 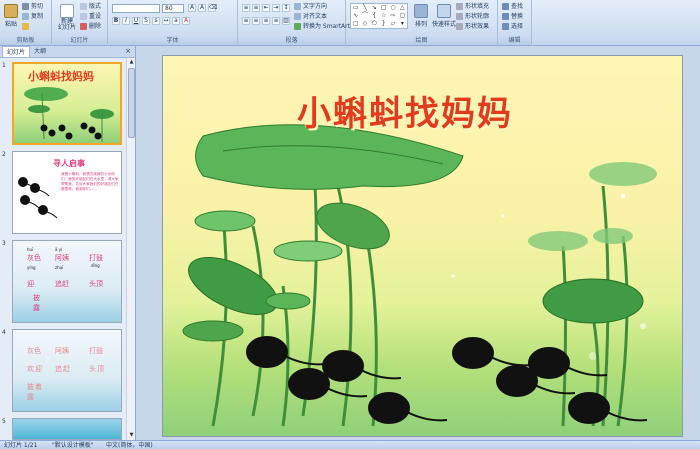 I want to click on slide-counter: 幻灯片 1/21, so click(x=21, y=445).